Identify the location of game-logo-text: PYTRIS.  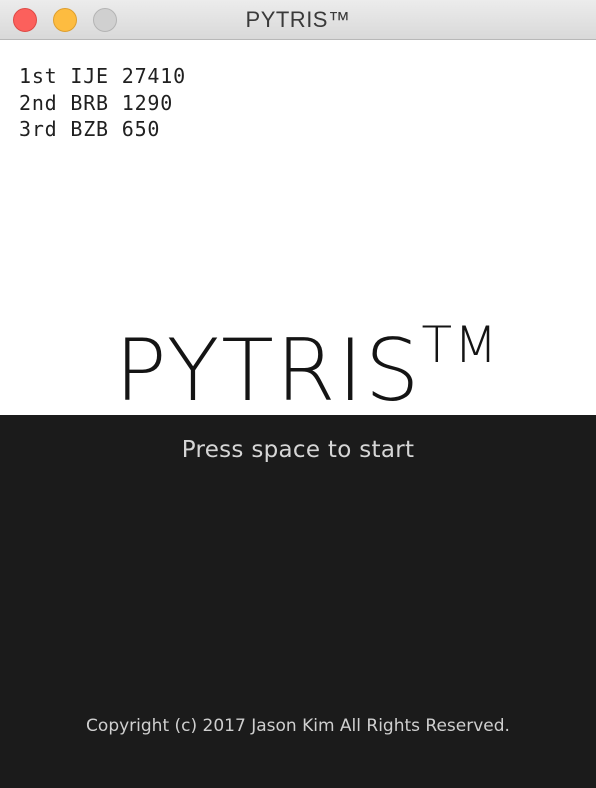
(268, 371).